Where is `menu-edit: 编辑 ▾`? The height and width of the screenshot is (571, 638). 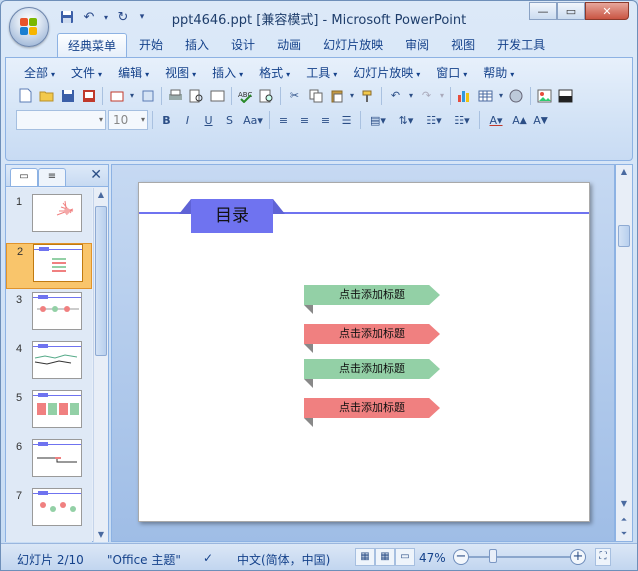
menu-edit: 编辑 ▾ is located at coordinates (133, 73).